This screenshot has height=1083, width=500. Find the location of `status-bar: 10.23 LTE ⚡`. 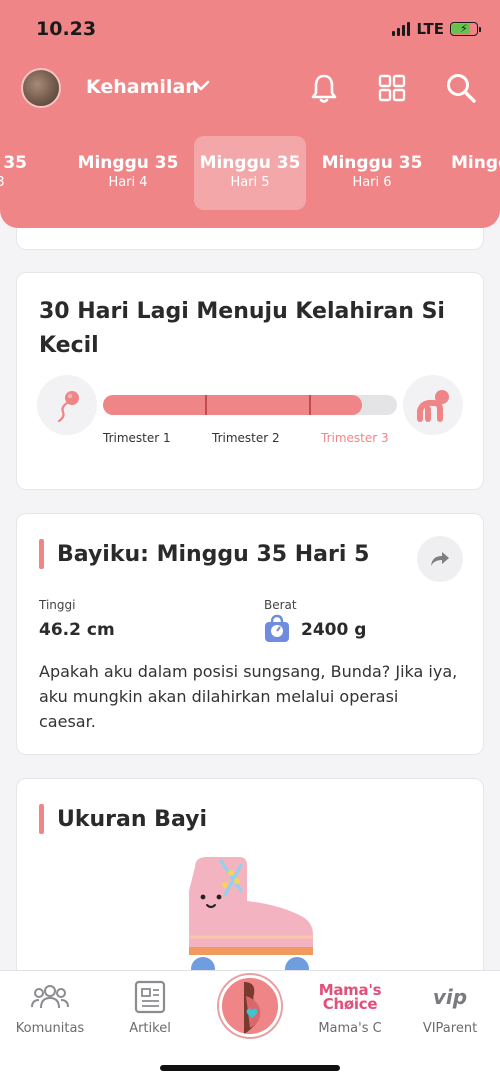

status-bar: 10.23 LTE ⚡ is located at coordinates (250, 31).